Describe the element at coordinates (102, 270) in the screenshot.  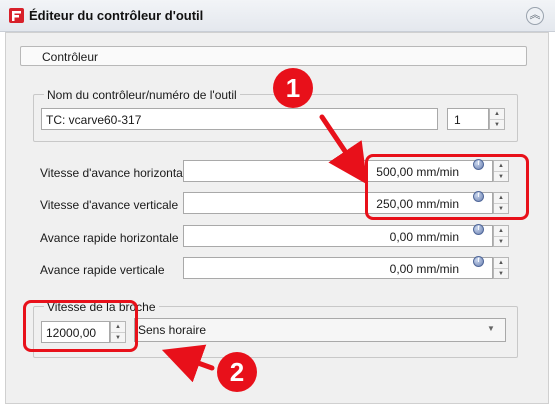
I see `vertical-rapid-label: Avance rapide verticale` at that location.